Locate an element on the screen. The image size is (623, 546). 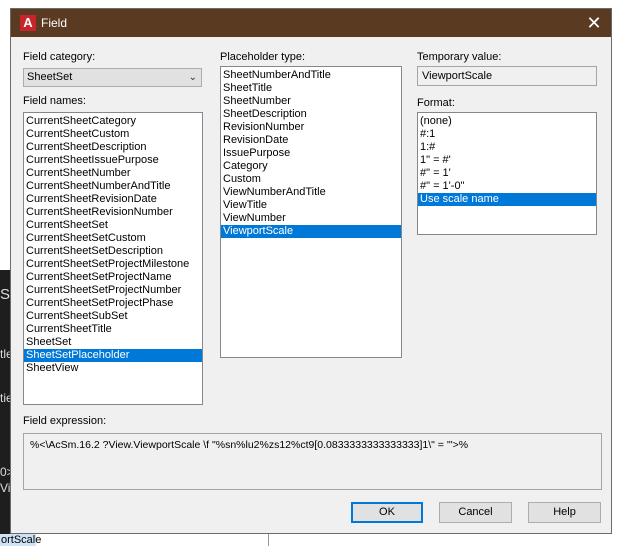
placeholder-type-item: SheetNumberAndTitle is located at coordinates (311, 75).